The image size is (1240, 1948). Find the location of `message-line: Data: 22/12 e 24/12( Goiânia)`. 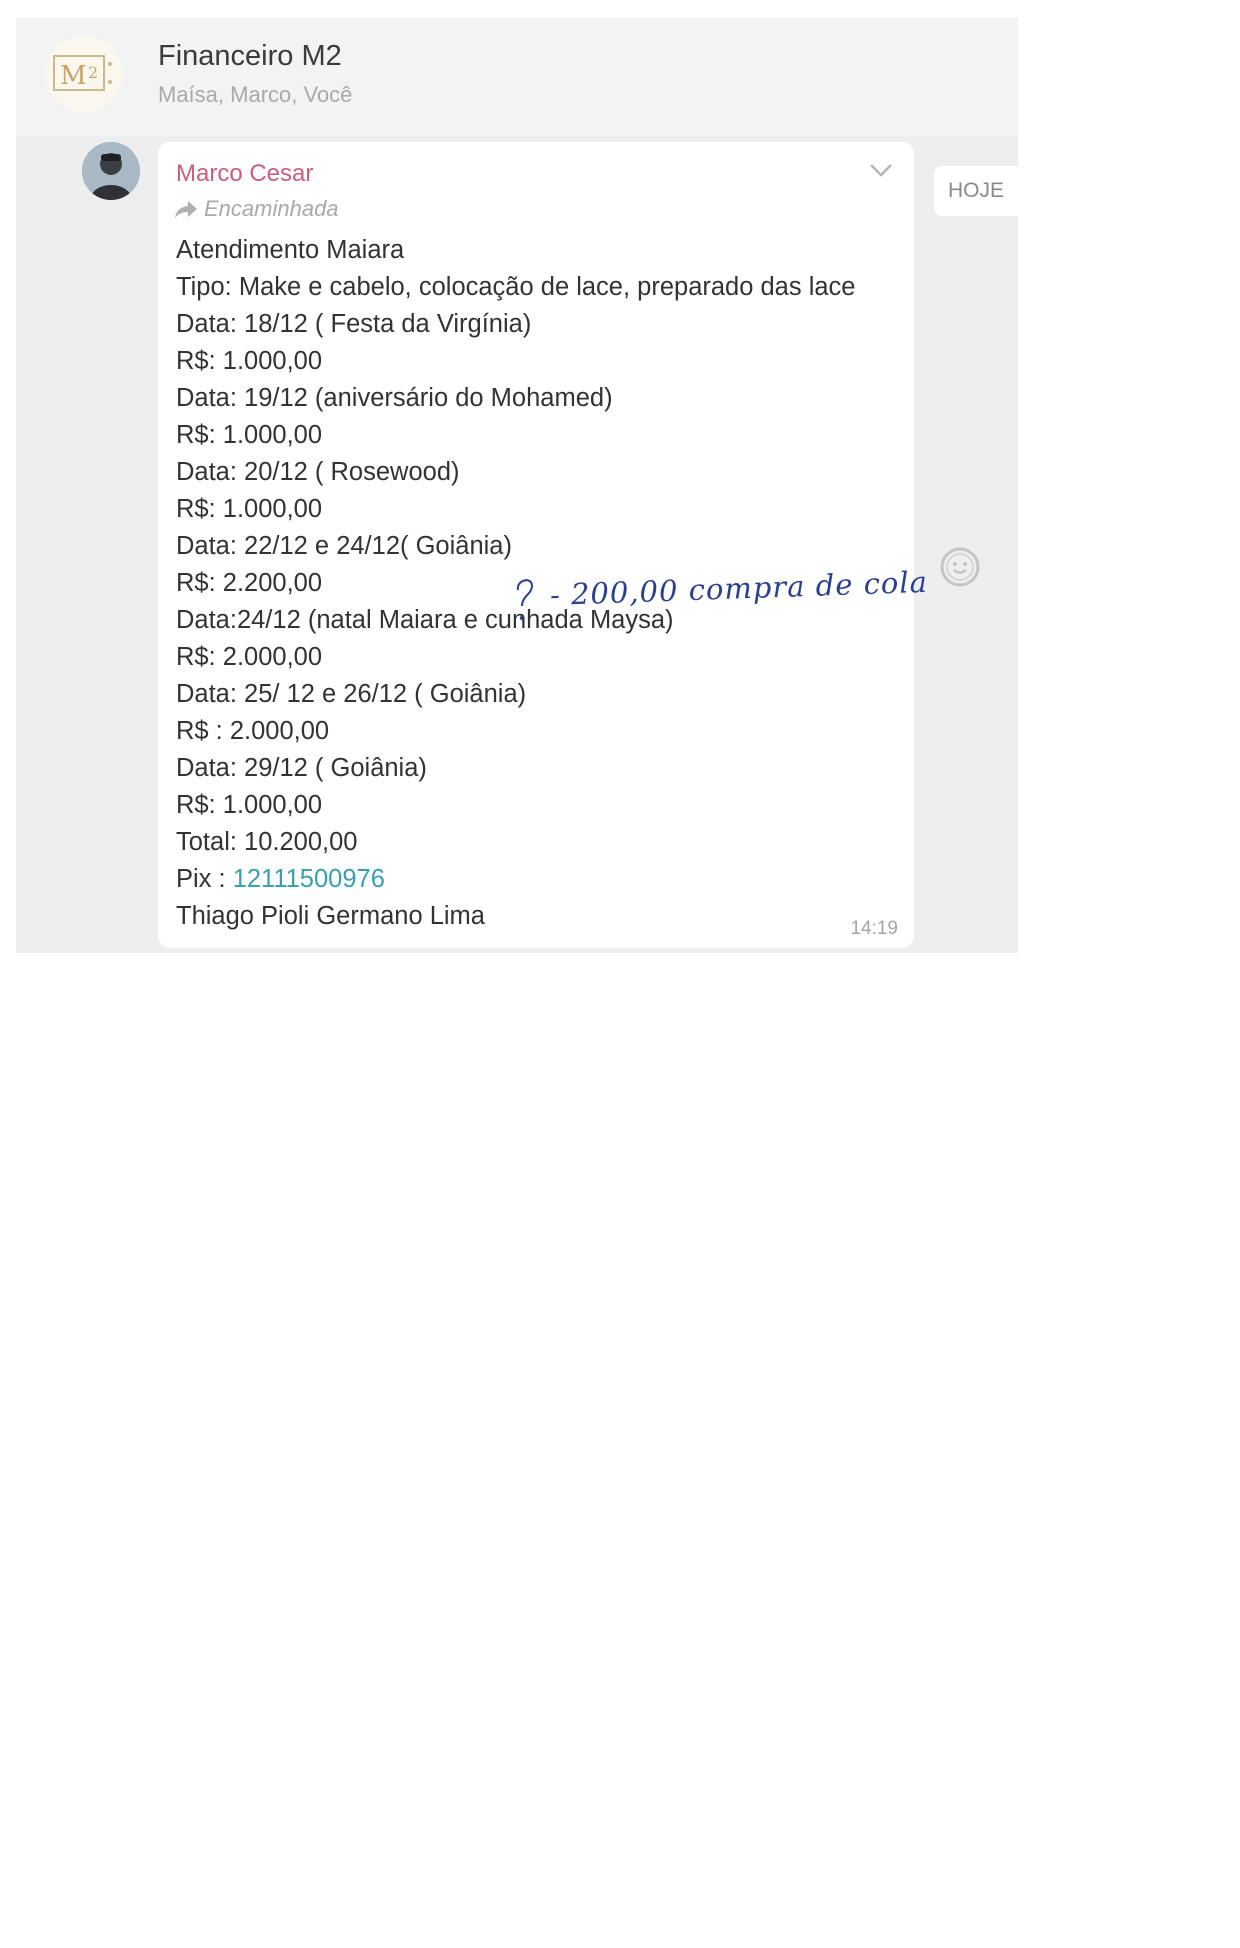

message-line: Data: 22/12 e 24/12( Goiânia) is located at coordinates (344, 546).